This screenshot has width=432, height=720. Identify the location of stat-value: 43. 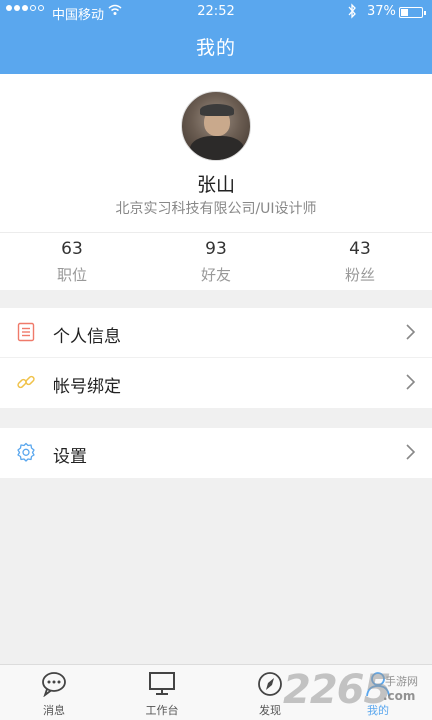
(360, 249).